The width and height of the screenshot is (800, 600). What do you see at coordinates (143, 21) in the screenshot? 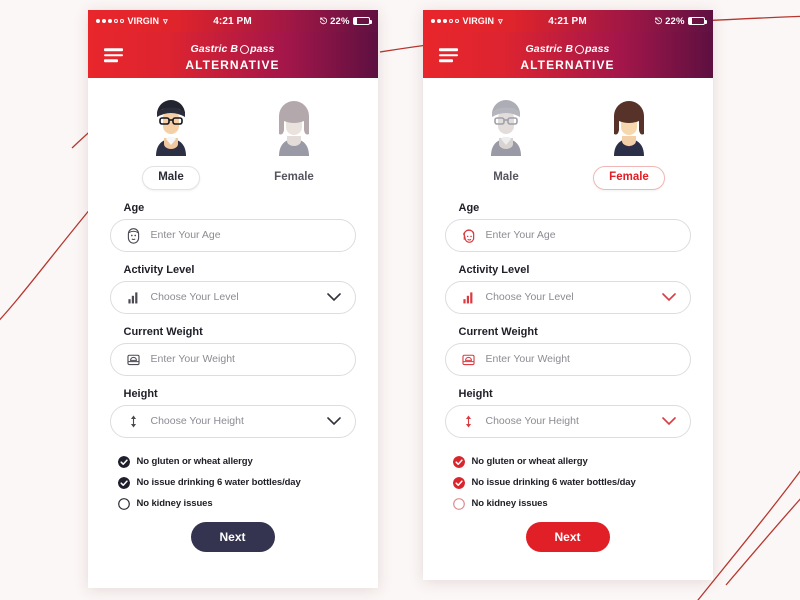
I see `carrier-label: VIRGIN` at bounding box center [143, 21].